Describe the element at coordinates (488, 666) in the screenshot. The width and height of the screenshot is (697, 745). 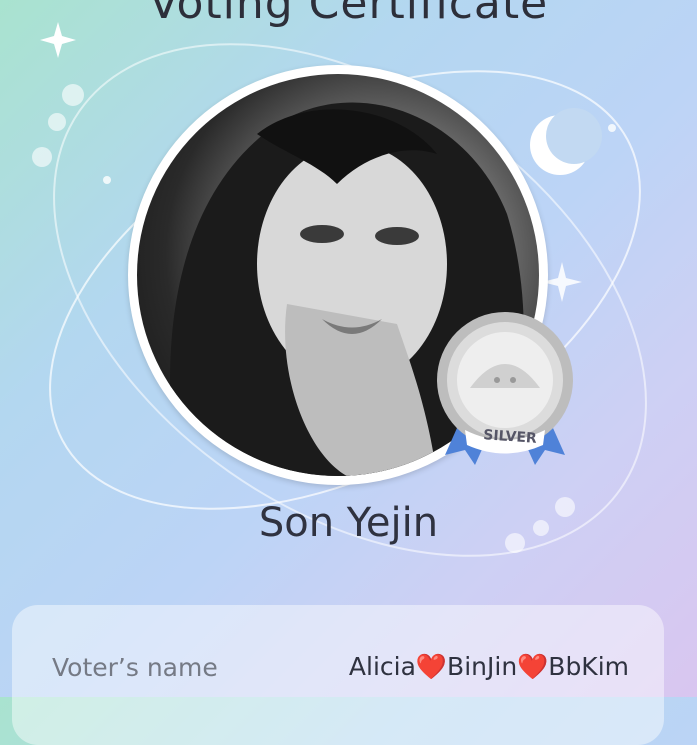
I see `voter-name-value: Alicia❤️BinJin❤️BbKim` at that location.